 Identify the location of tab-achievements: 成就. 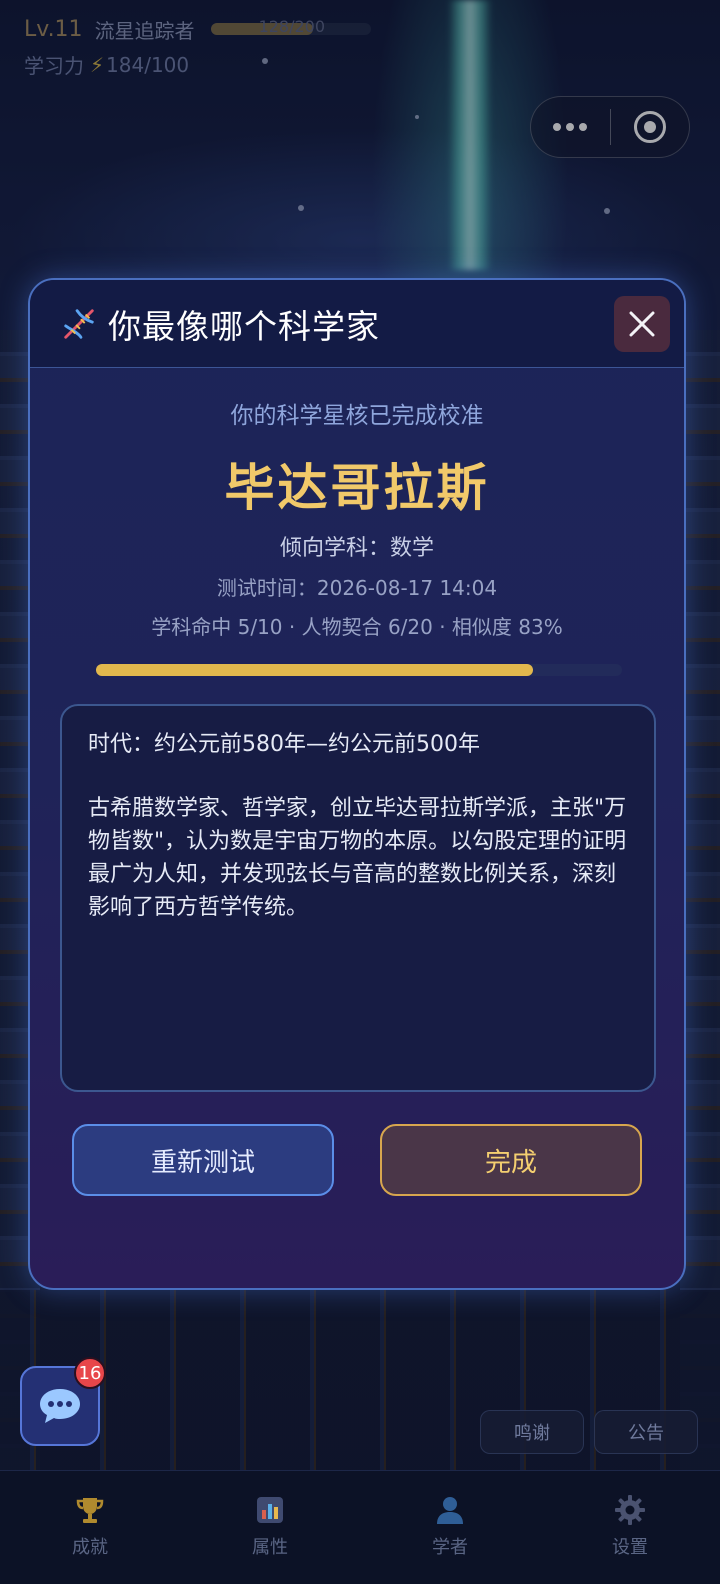
(90, 1527).